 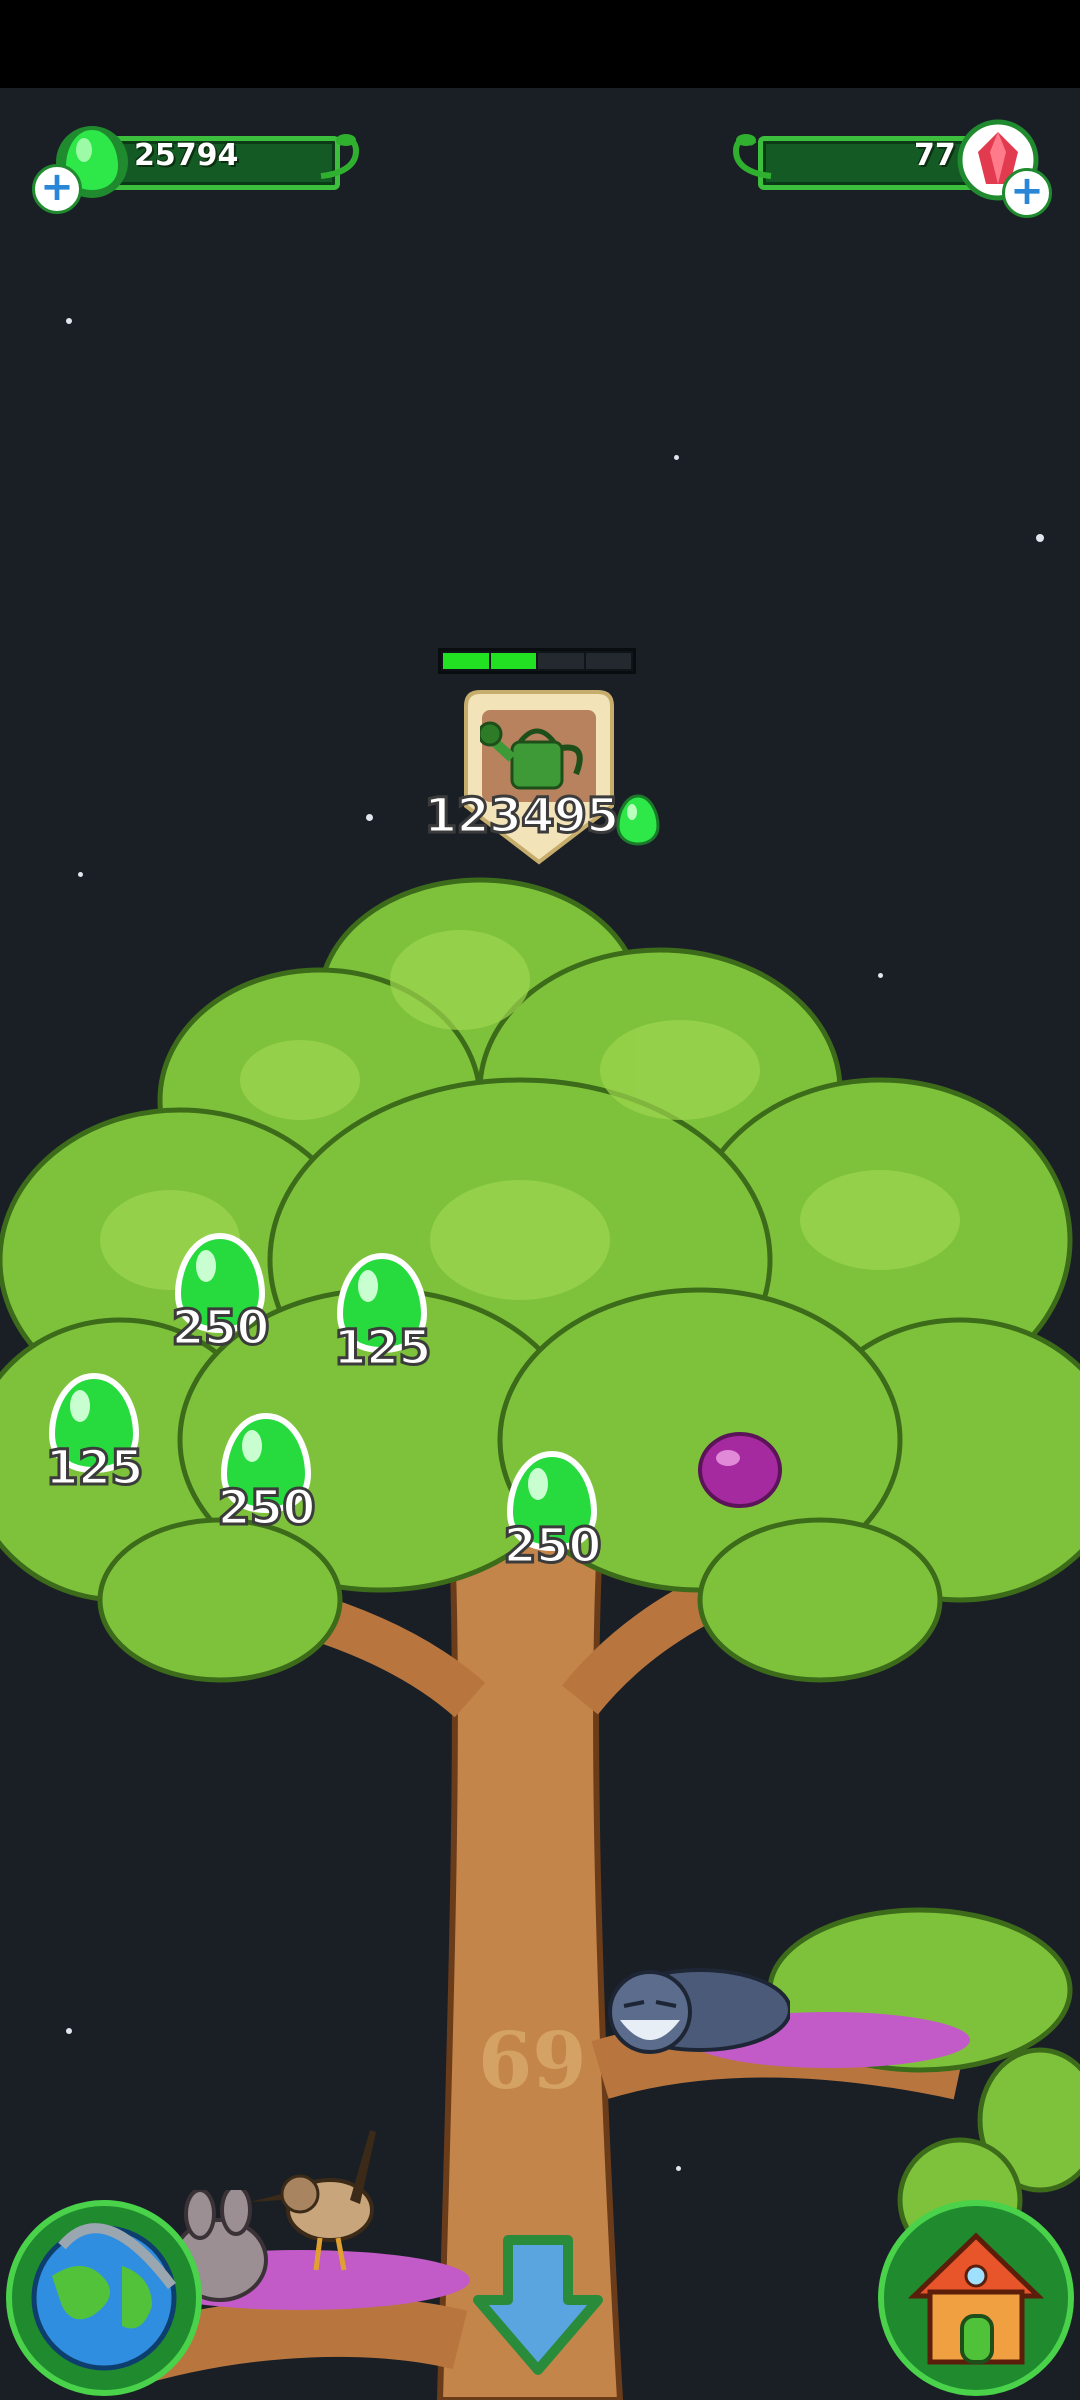 I want to click on add-gems-button: +, so click(x=1027, y=193).